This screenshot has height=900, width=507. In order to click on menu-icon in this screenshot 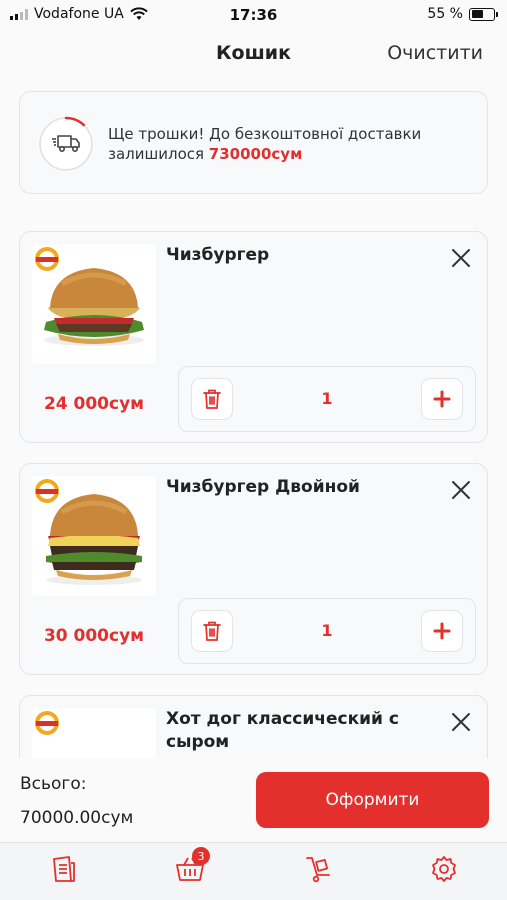, I will do `click(64, 869)`.